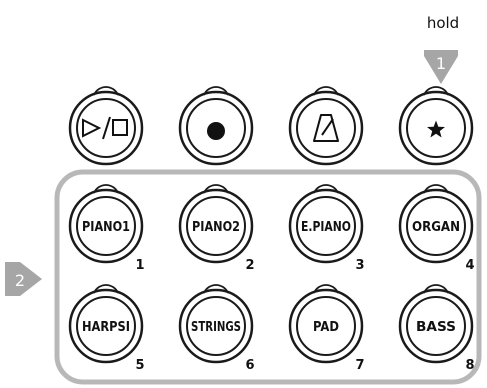 The width and height of the screenshot is (487, 388). I want to click on voice-button-number: 8, so click(469, 365).